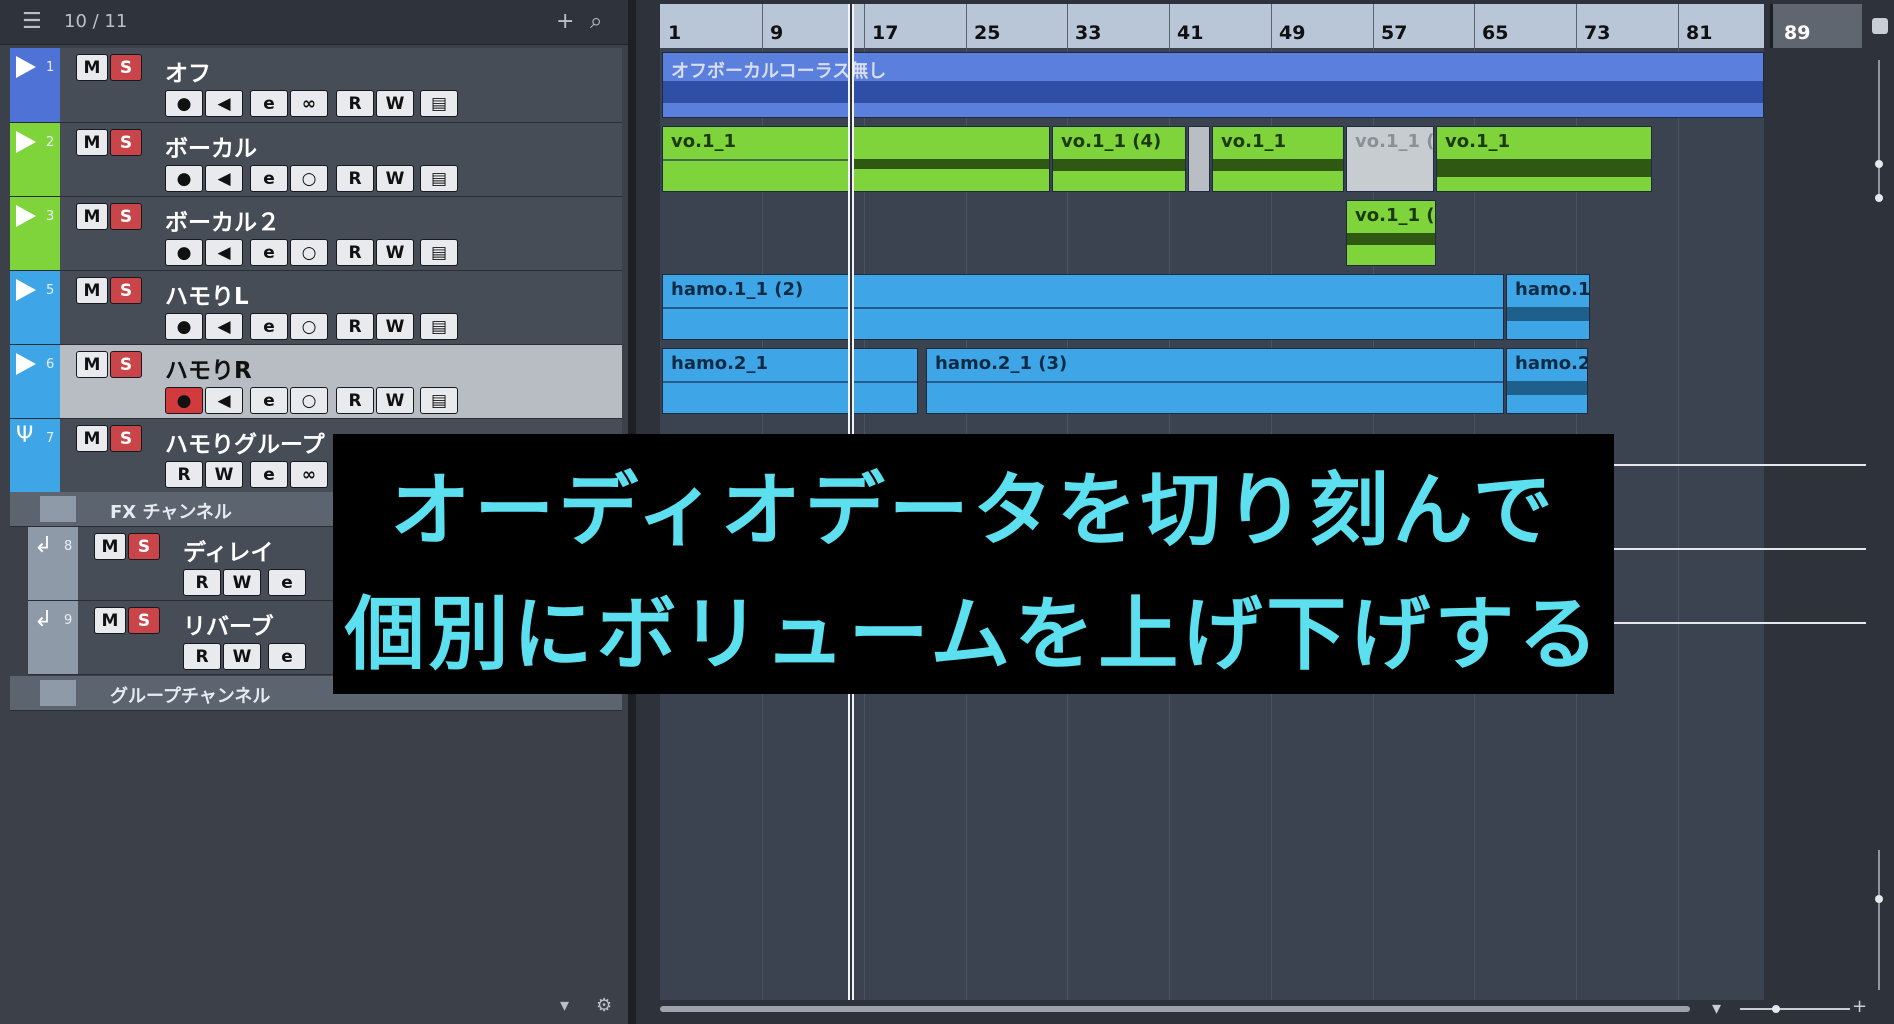  Describe the element at coordinates (1776, 1009) in the screenshot. I see `zoom-slider-handle` at that location.